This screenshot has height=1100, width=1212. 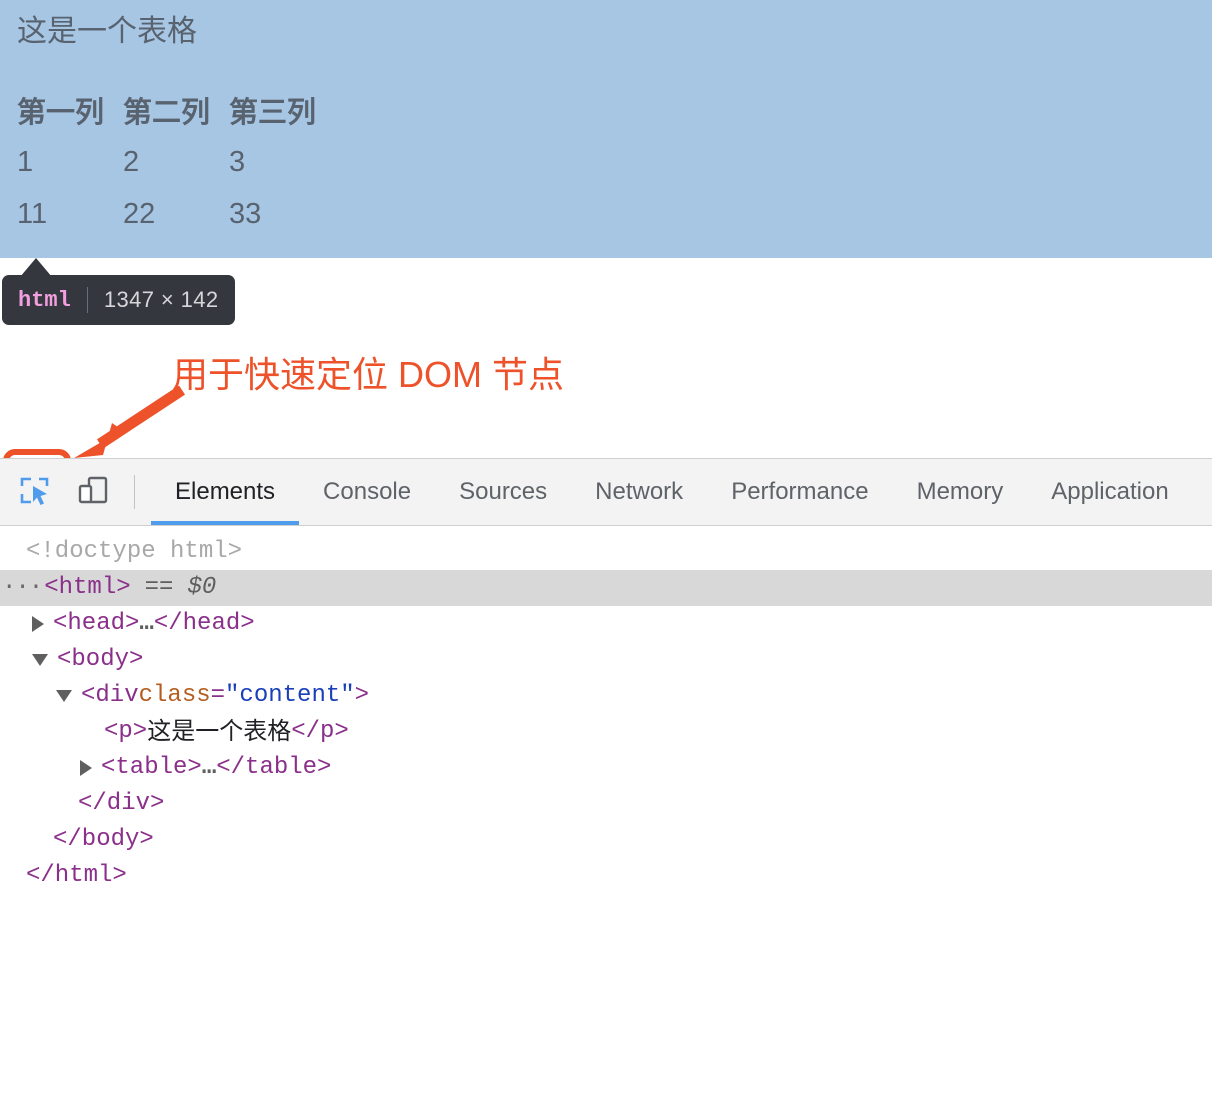 I want to click on dom-row-dots: ···, so click(x=21, y=588).